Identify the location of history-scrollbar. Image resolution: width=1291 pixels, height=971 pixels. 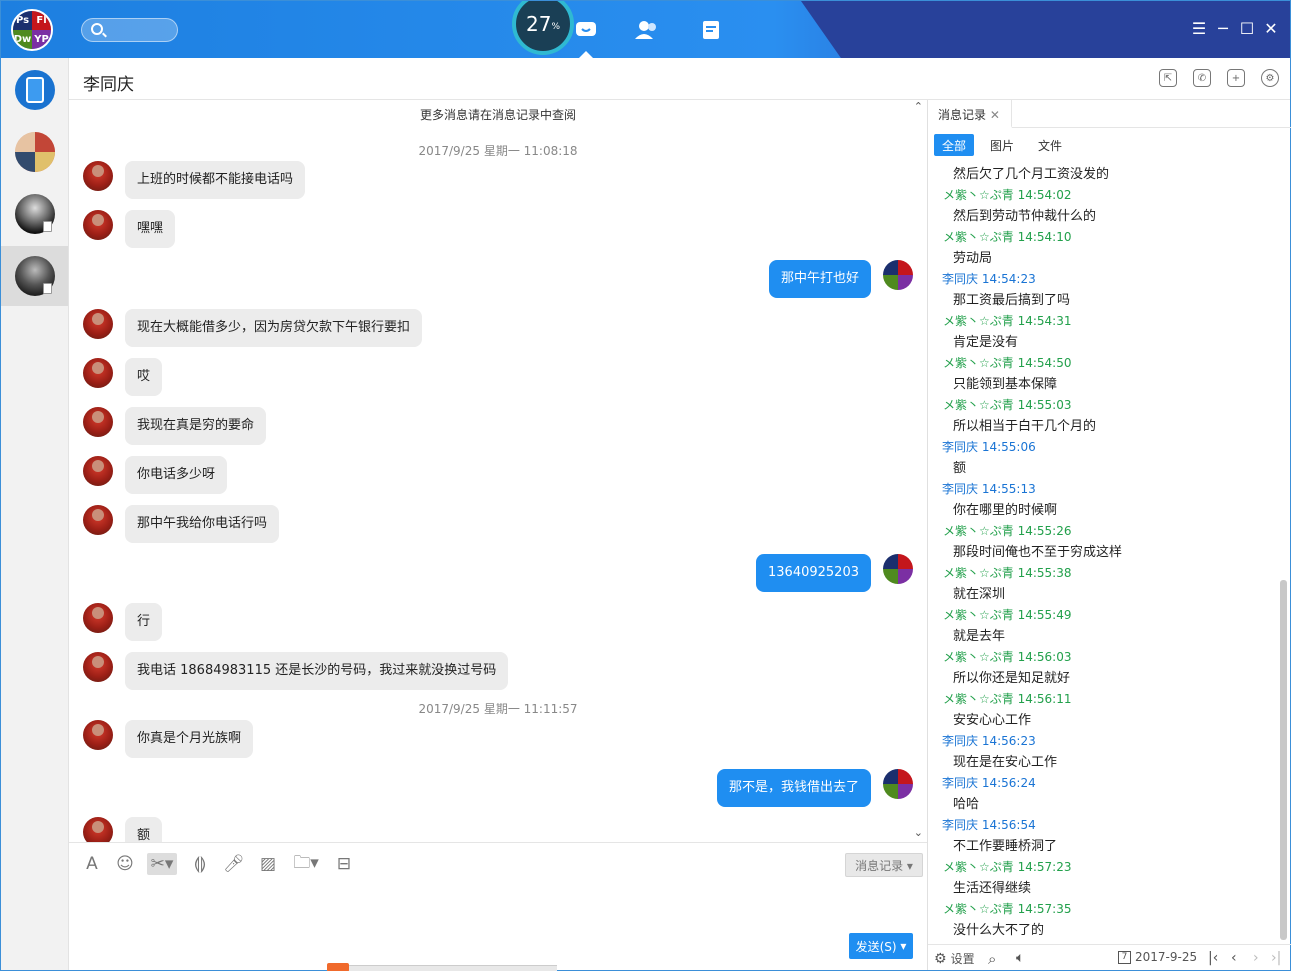
(1283, 760).